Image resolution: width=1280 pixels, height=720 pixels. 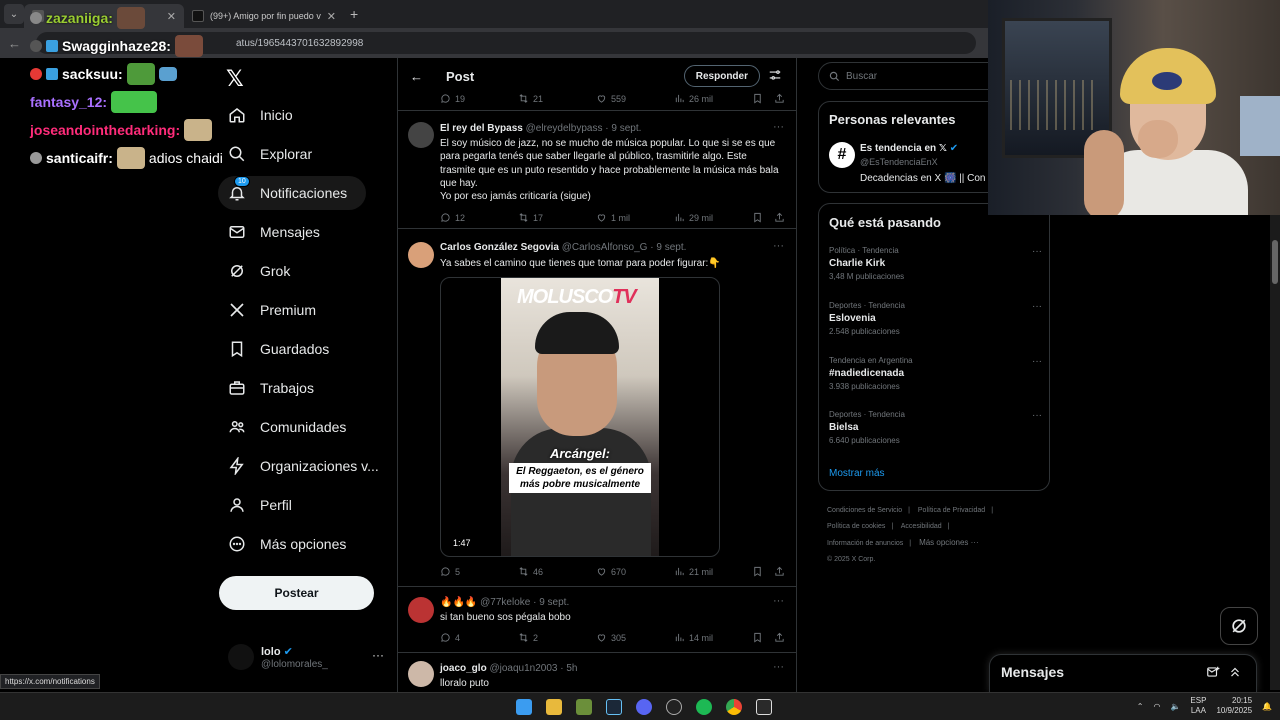 I want to click on nav-item-trabajos: Trabajos, so click(x=271, y=388).